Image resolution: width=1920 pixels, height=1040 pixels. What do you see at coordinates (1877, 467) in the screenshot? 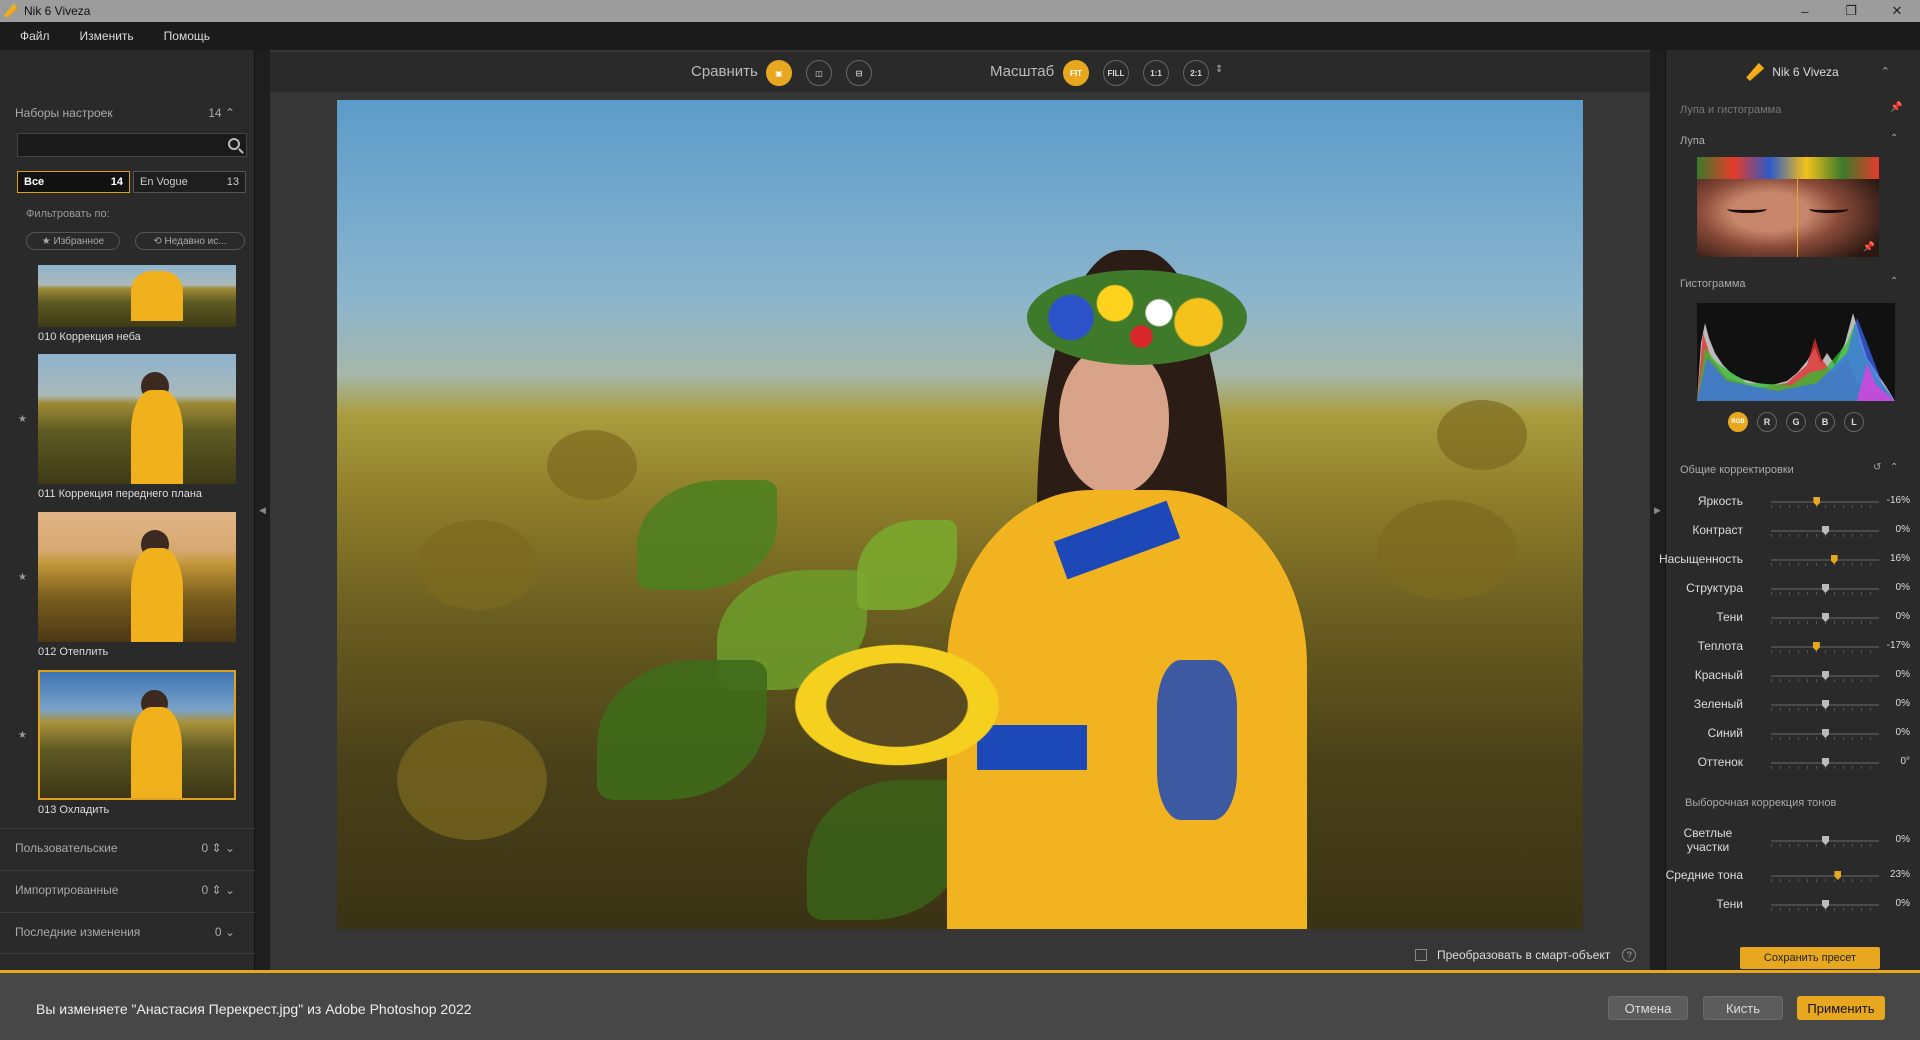
I see `reset-icon: ↺` at bounding box center [1877, 467].